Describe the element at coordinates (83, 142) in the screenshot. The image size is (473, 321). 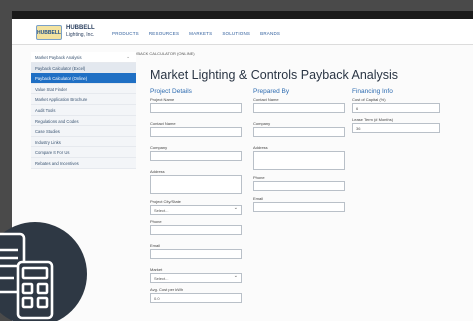
I see `sidebar-item-industry-links: Industry Links` at that location.